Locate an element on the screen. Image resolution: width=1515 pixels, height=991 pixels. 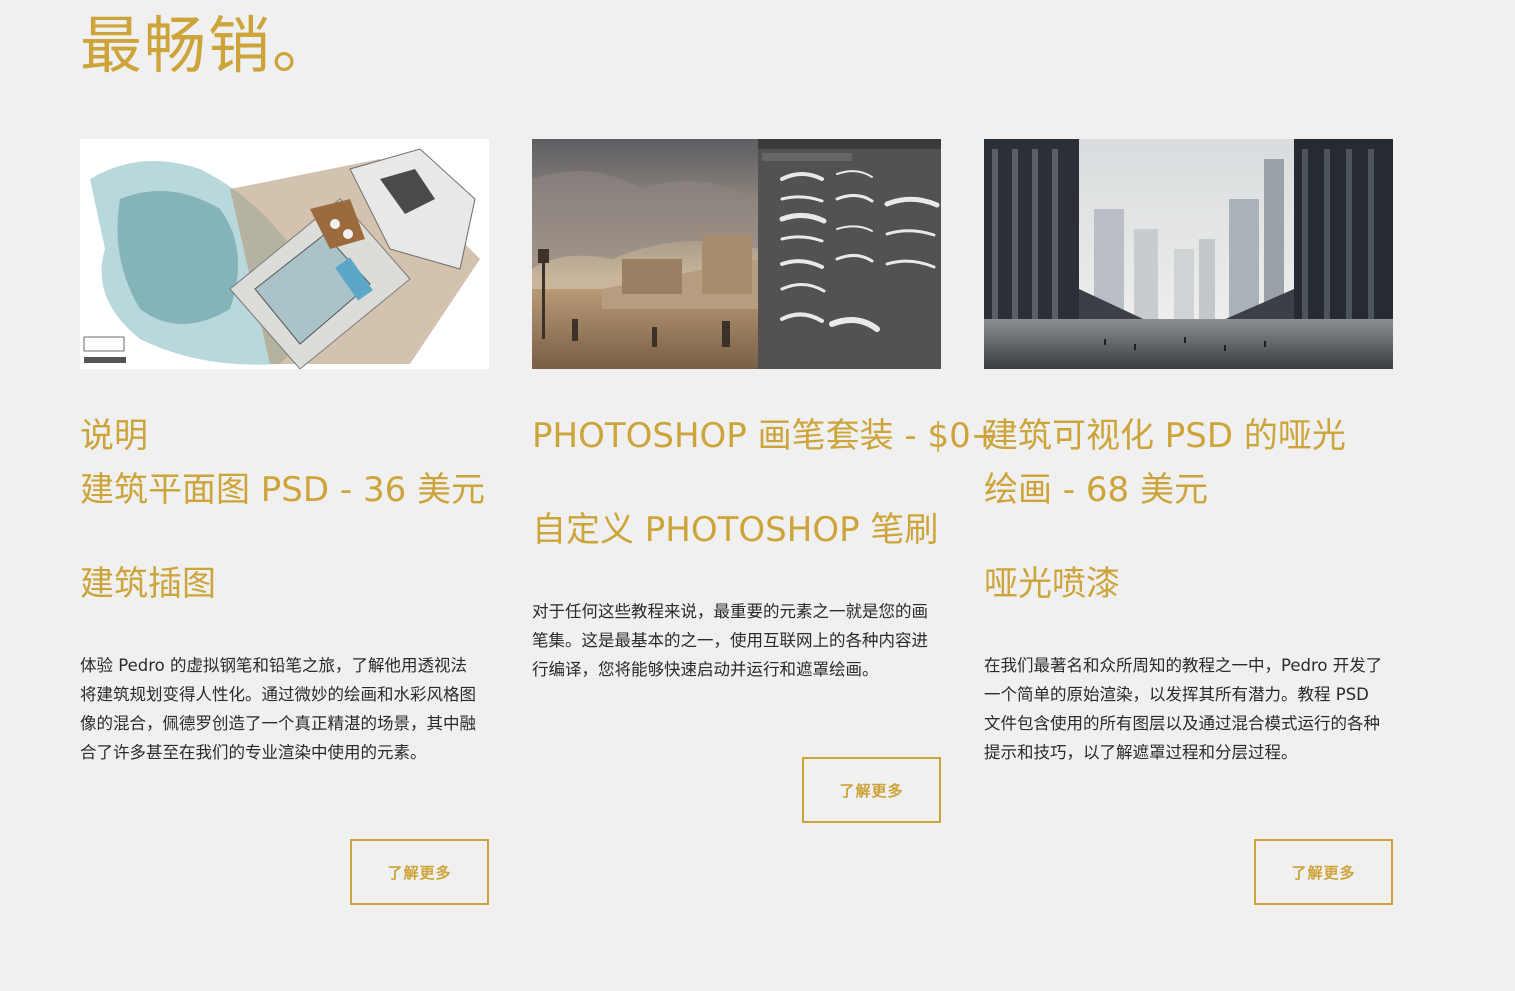
product-image-brush-set is located at coordinates (736, 254).